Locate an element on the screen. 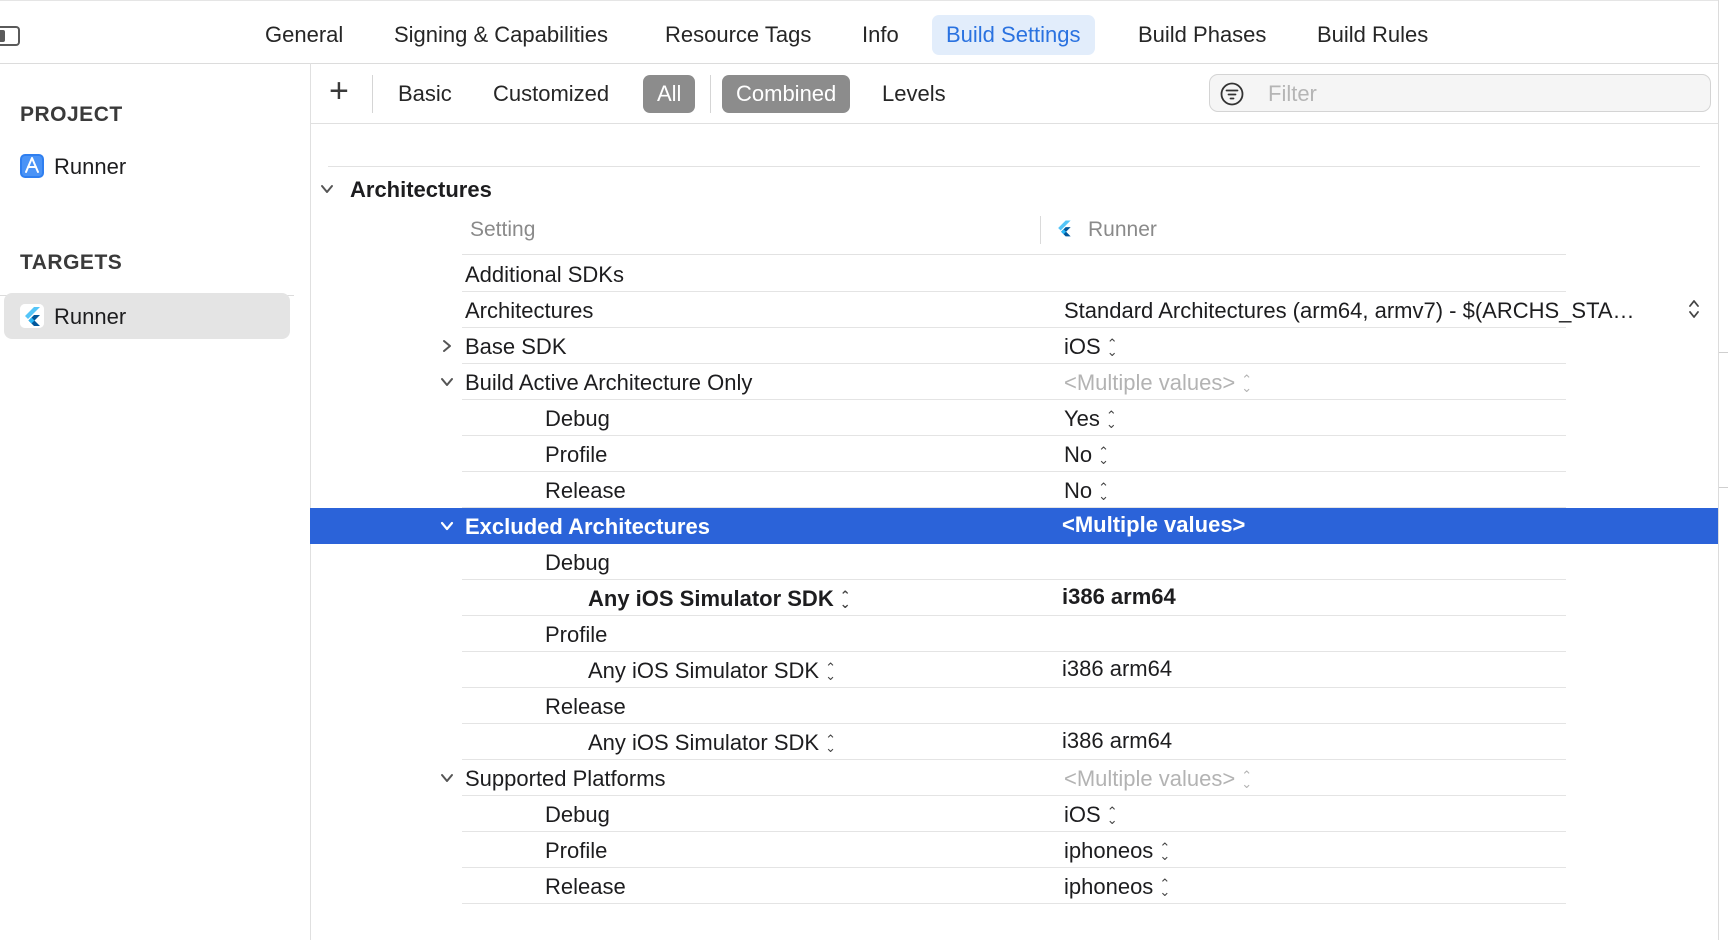  setting-row-debug: Debug Yes ⌃ ⌄ is located at coordinates (1014, 418).